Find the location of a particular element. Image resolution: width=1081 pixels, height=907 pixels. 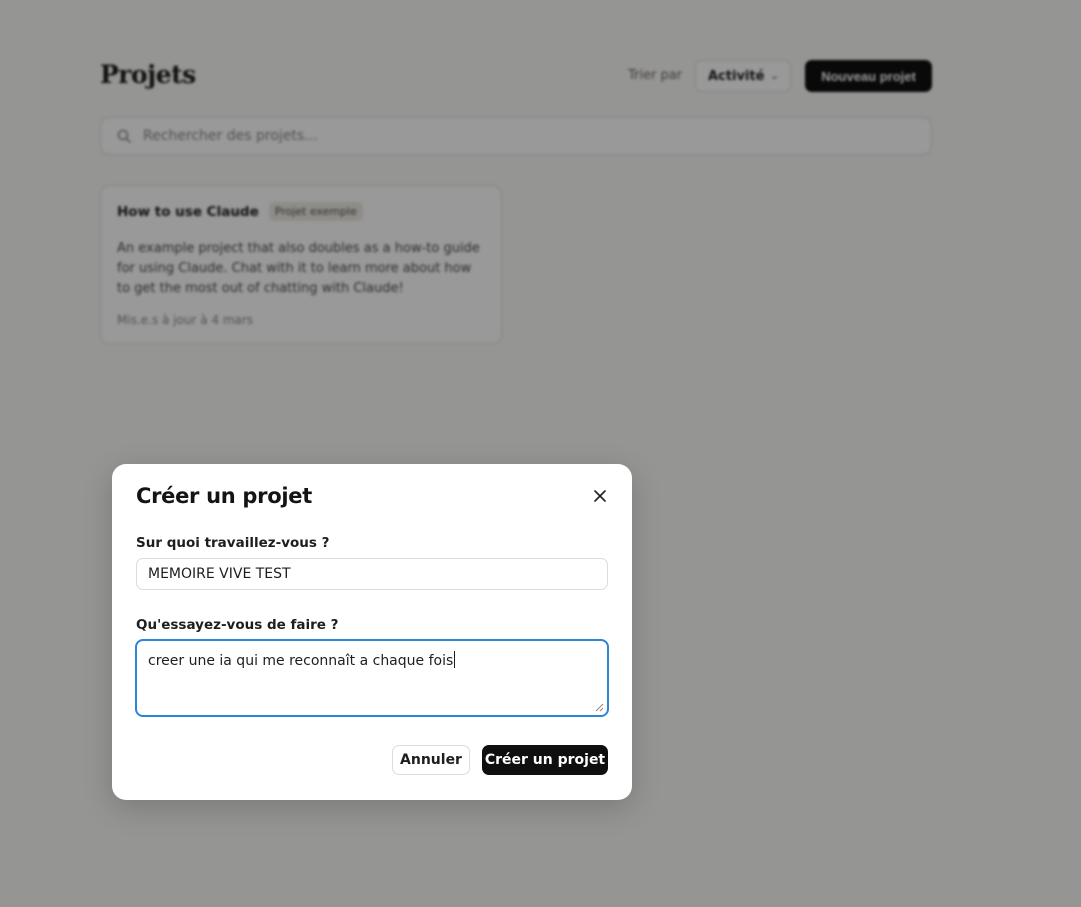

project-name-input: MEMOIRE VIVE TEST is located at coordinates (372, 574).